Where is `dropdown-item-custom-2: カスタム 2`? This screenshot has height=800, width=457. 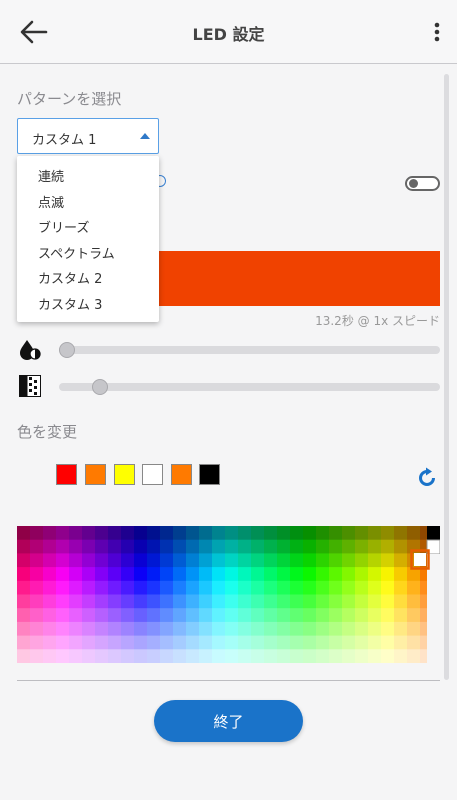 dropdown-item-custom-2: カスタム 2 is located at coordinates (70, 277).